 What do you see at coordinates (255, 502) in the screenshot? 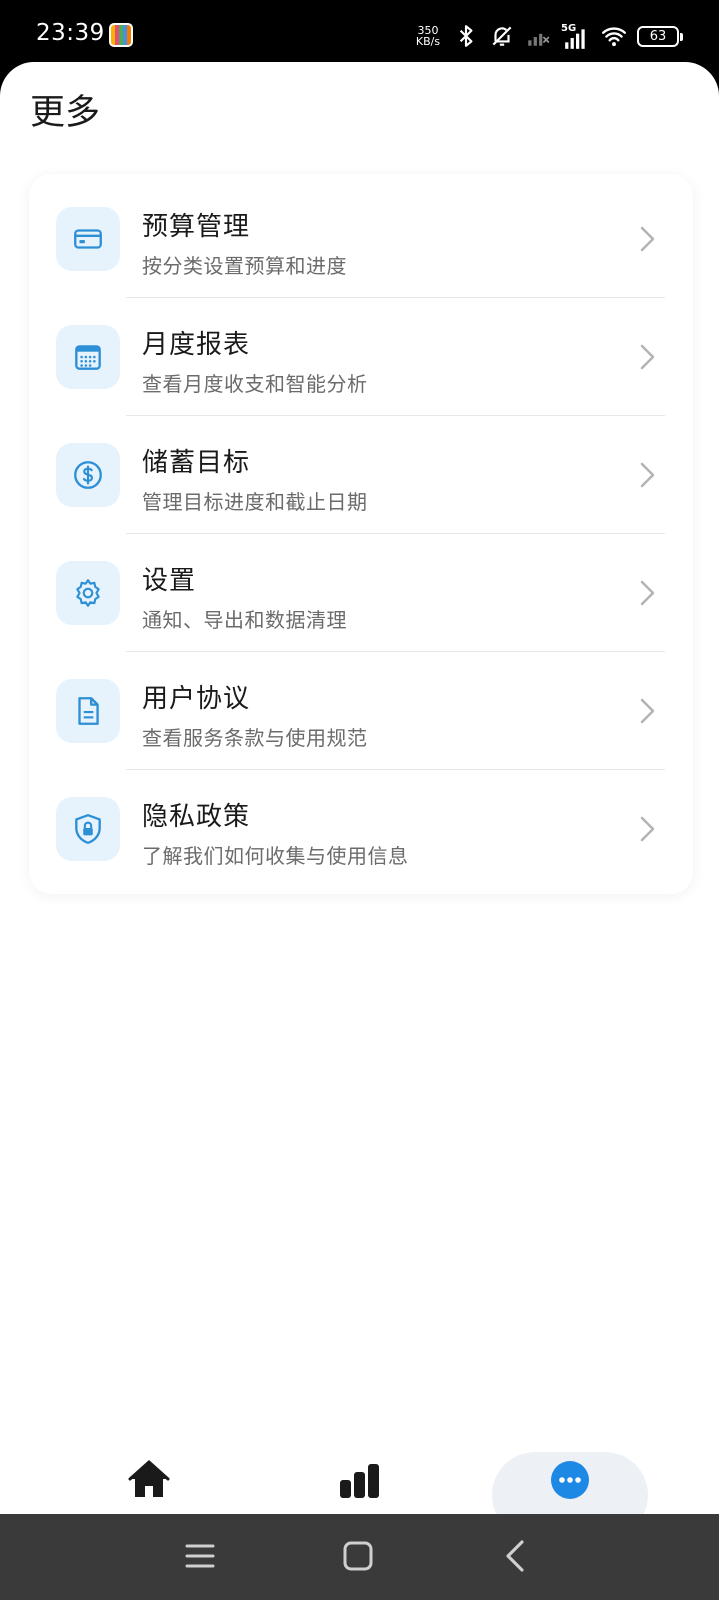
I see `menu-item-subtitle: 管理目标进度和截止日期` at bounding box center [255, 502].